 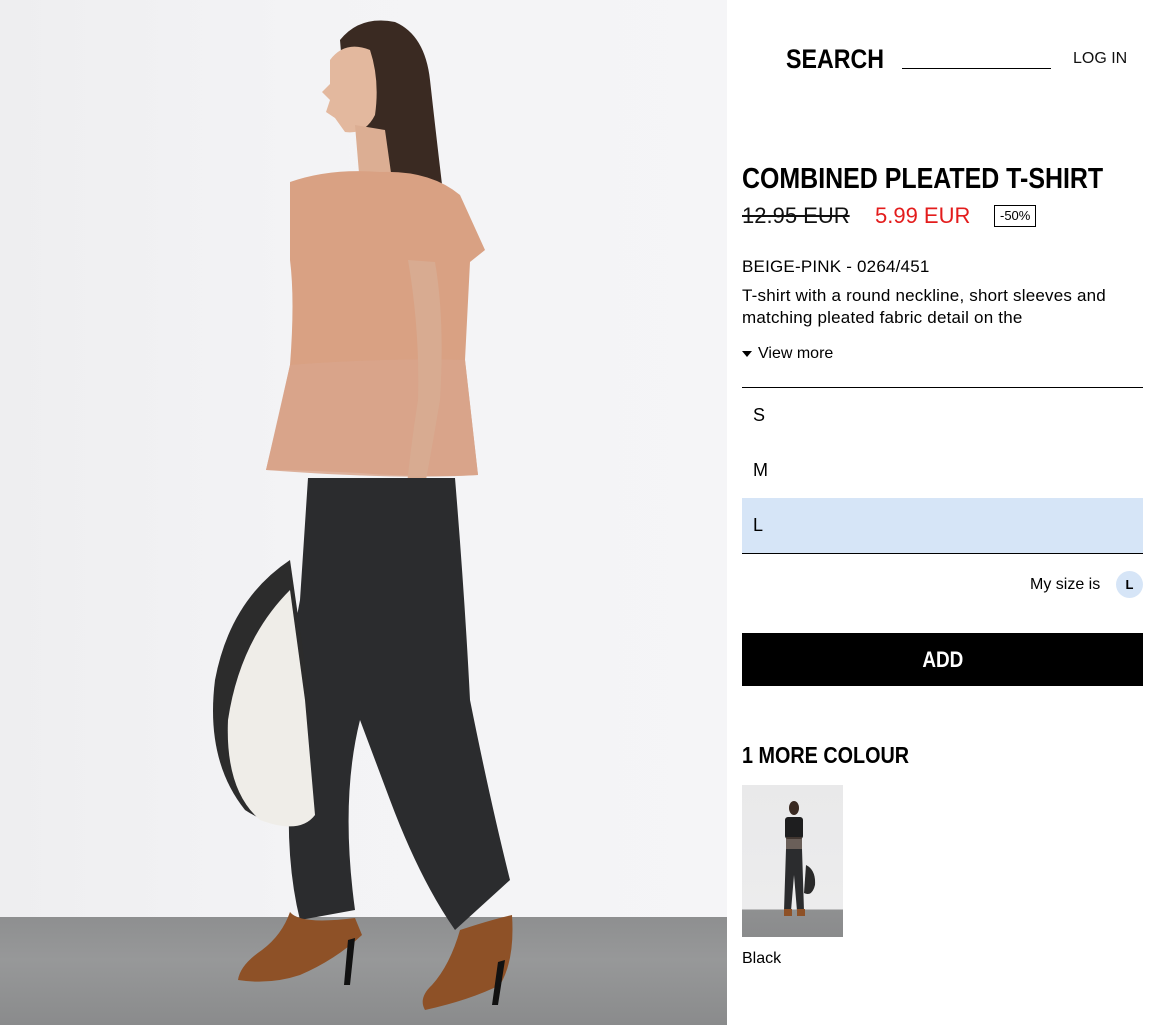 I want to click on add-button-label: ADD, so click(x=942, y=659).